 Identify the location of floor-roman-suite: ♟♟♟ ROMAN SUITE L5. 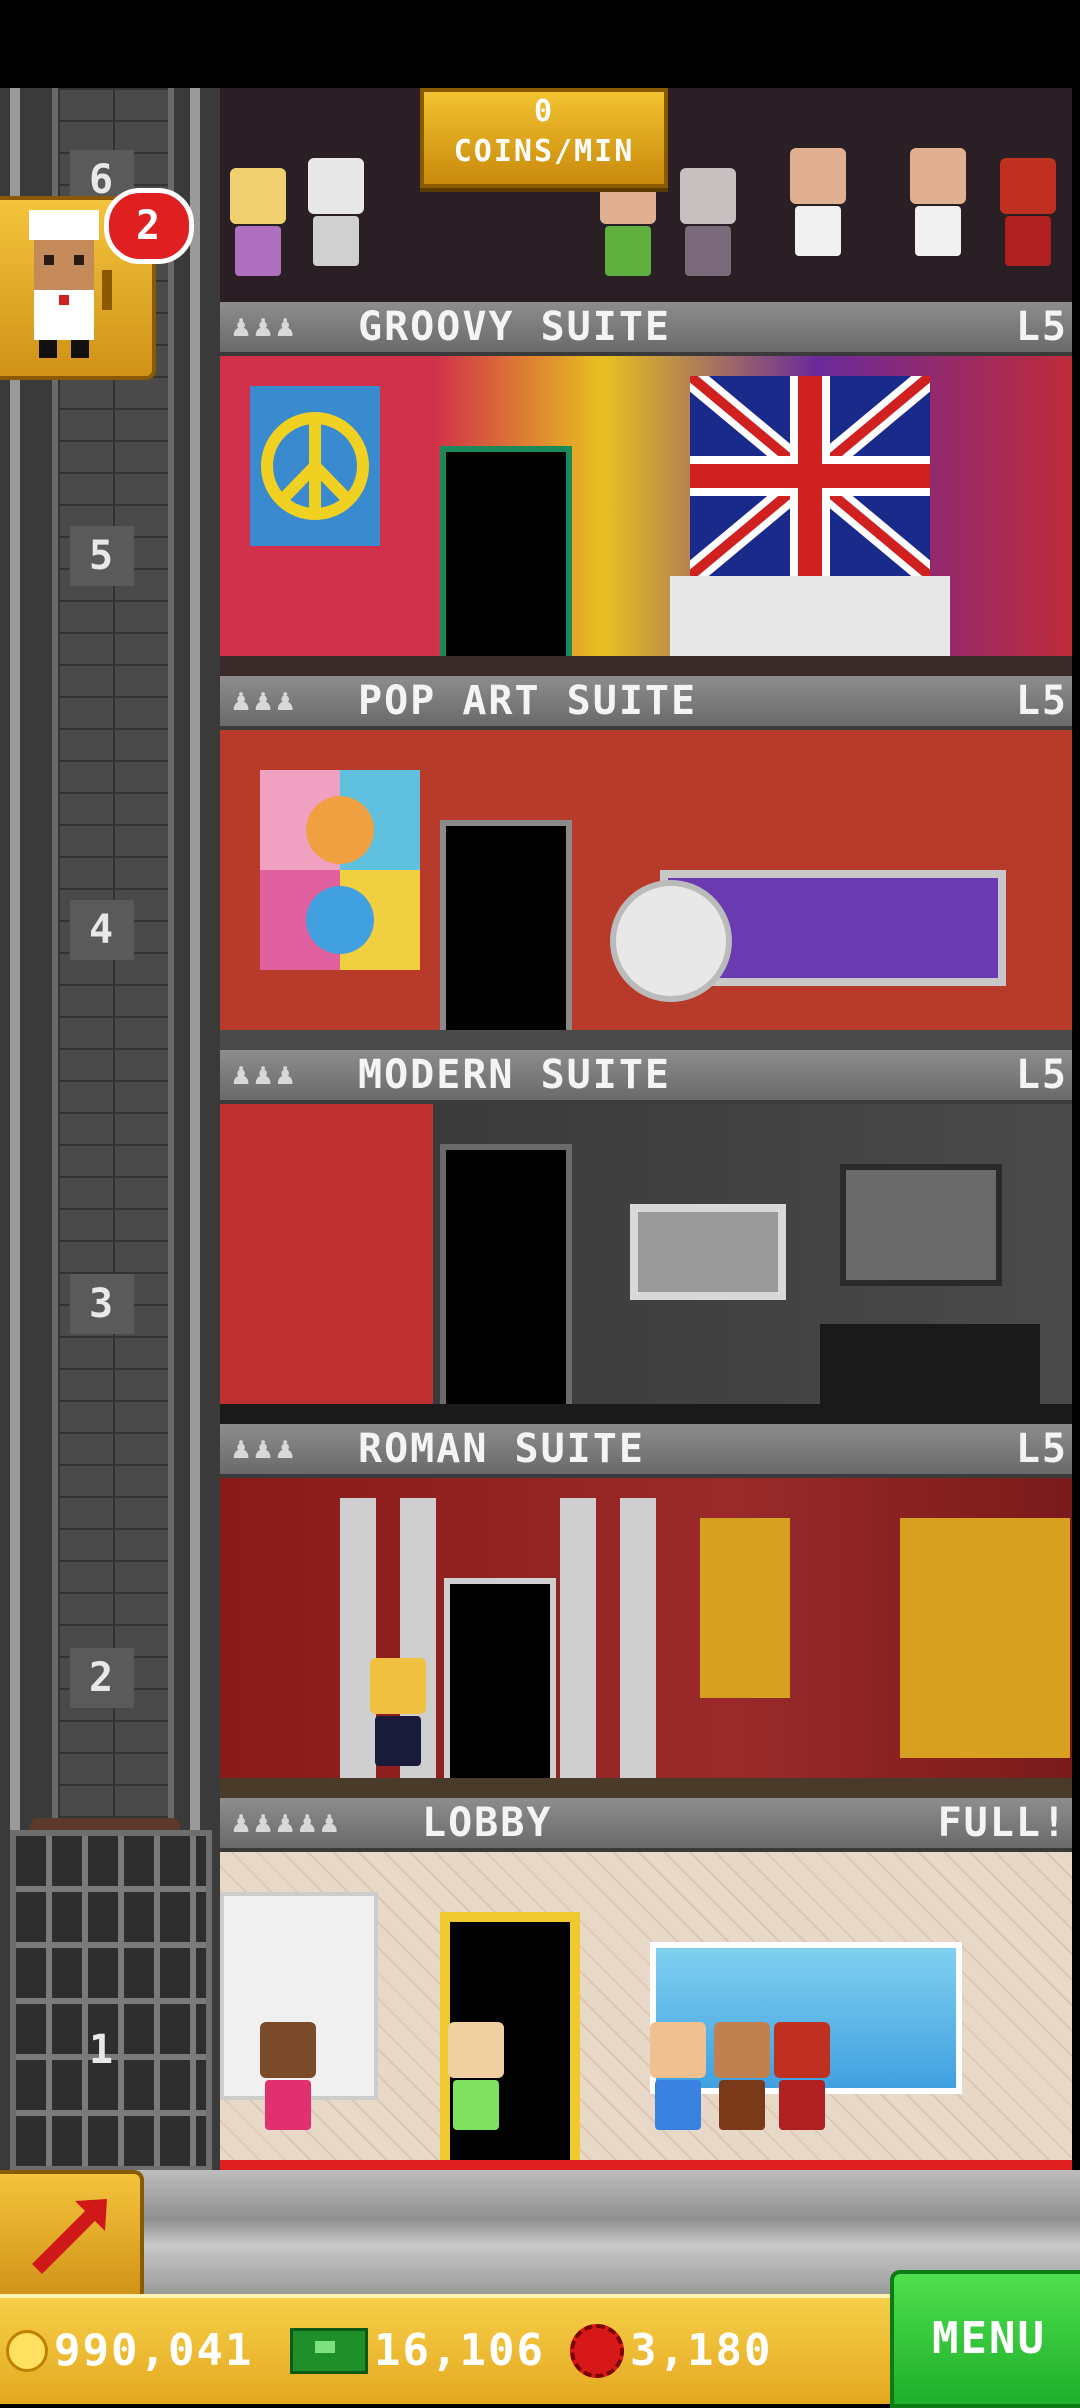
(646, 1611).